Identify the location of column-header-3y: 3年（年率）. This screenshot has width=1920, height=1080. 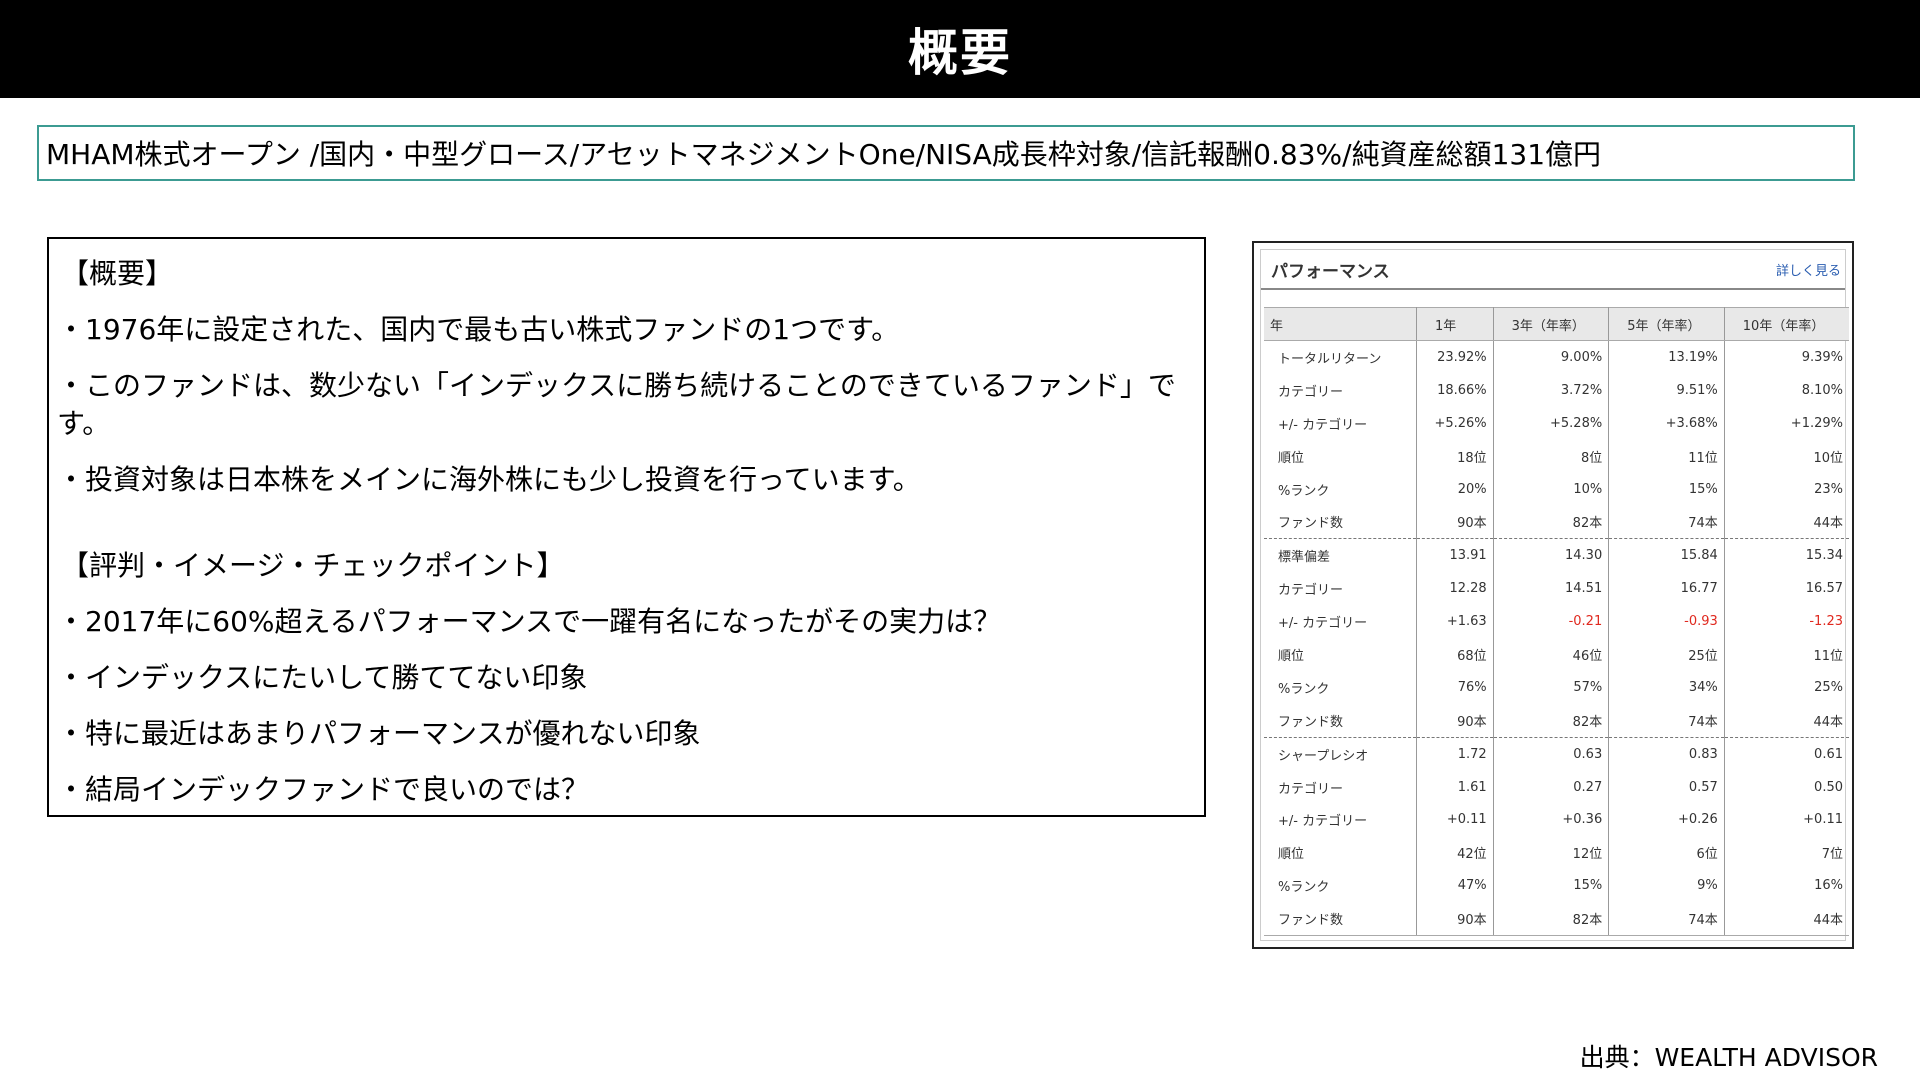
(1551, 324).